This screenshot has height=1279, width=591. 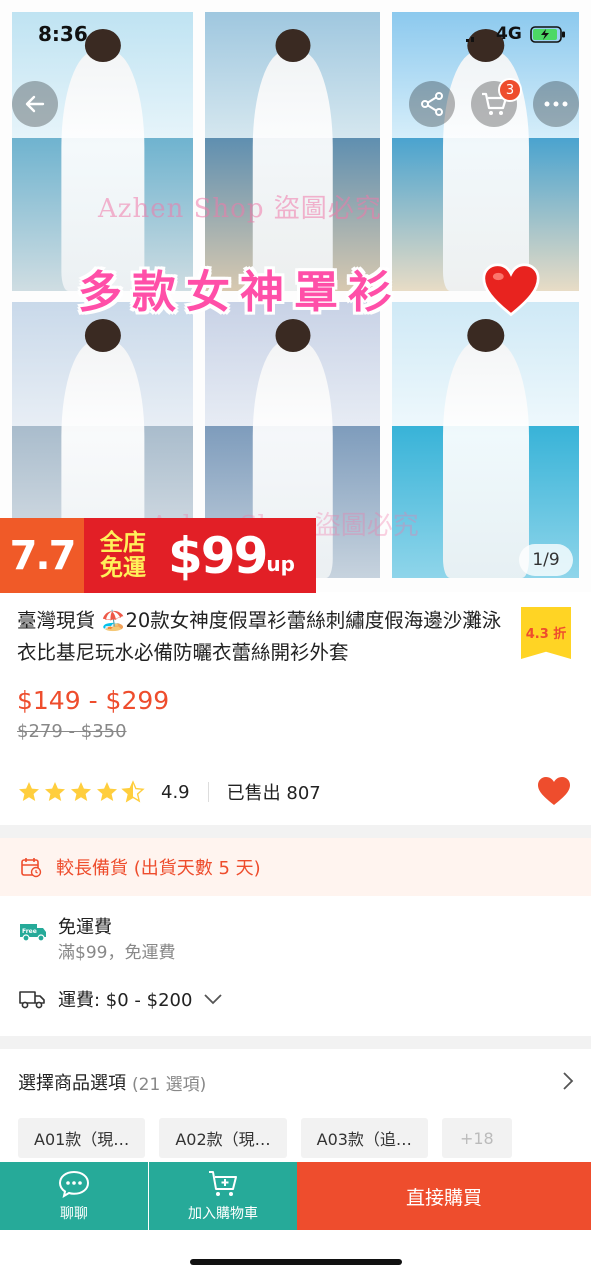 What do you see at coordinates (240, 209) in the screenshot?
I see `image-watermark: Azhen Shop 盜圖必究` at bounding box center [240, 209].